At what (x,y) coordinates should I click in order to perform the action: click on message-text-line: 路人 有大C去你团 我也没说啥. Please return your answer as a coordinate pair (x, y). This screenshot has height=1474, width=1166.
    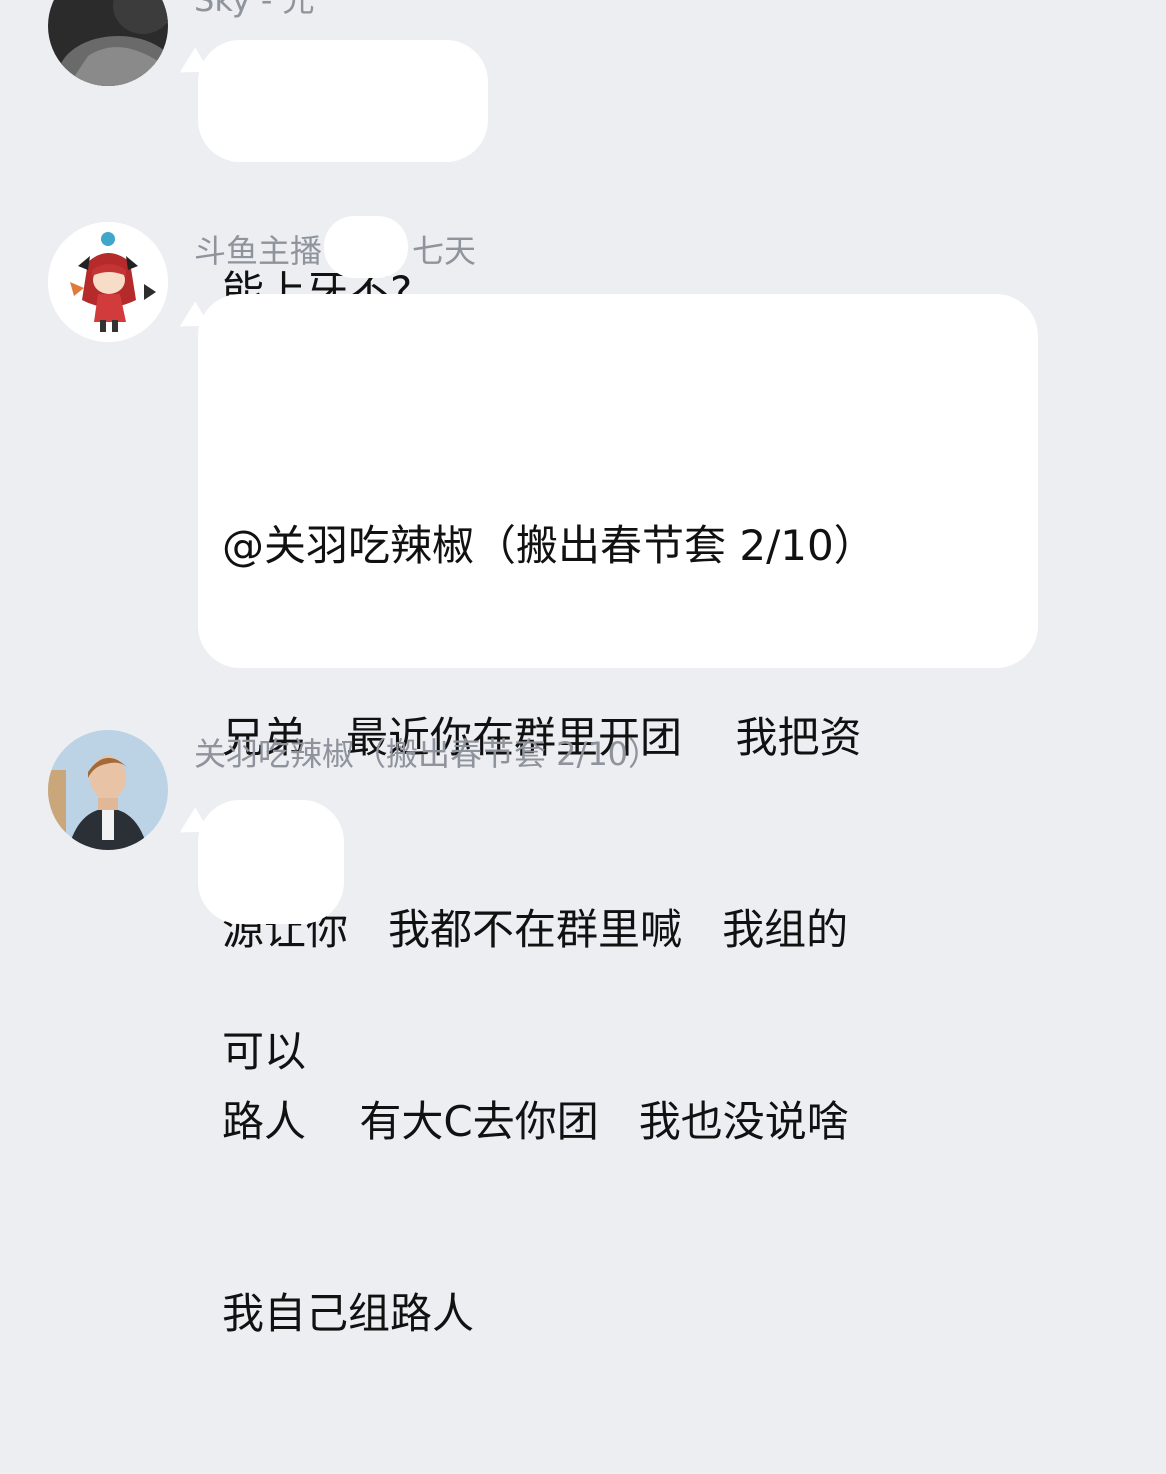
    Looking at the image, I should click on (535, 1121).